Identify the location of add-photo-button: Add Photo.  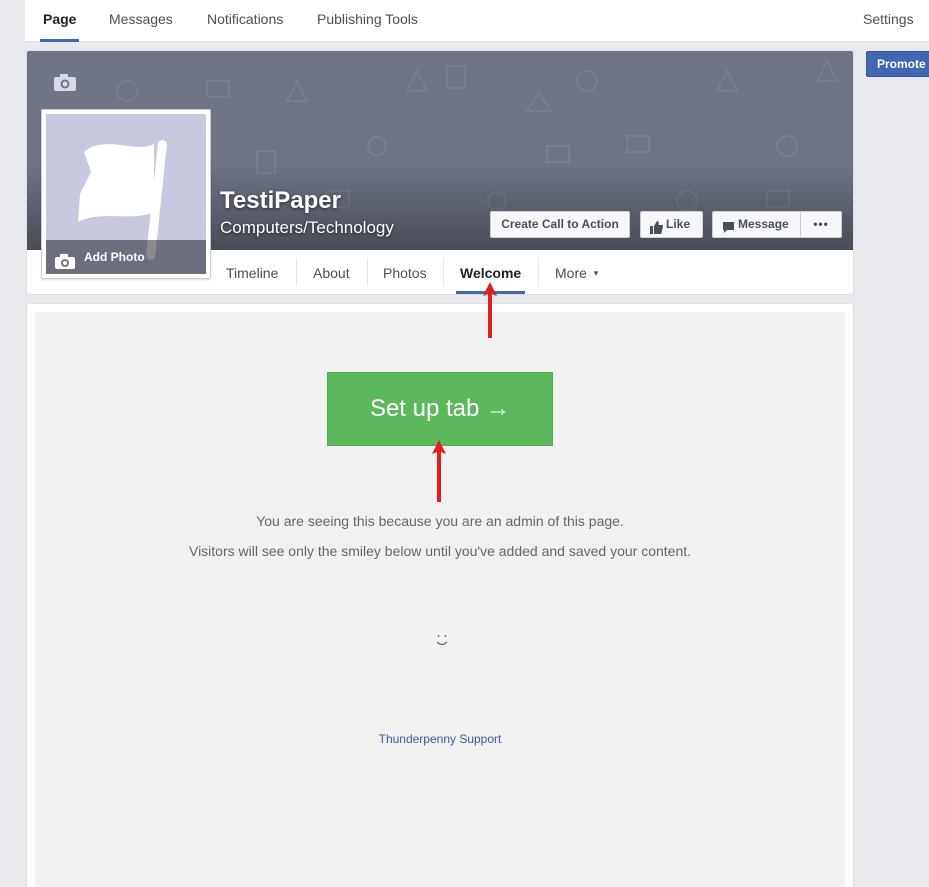
(126, 257).